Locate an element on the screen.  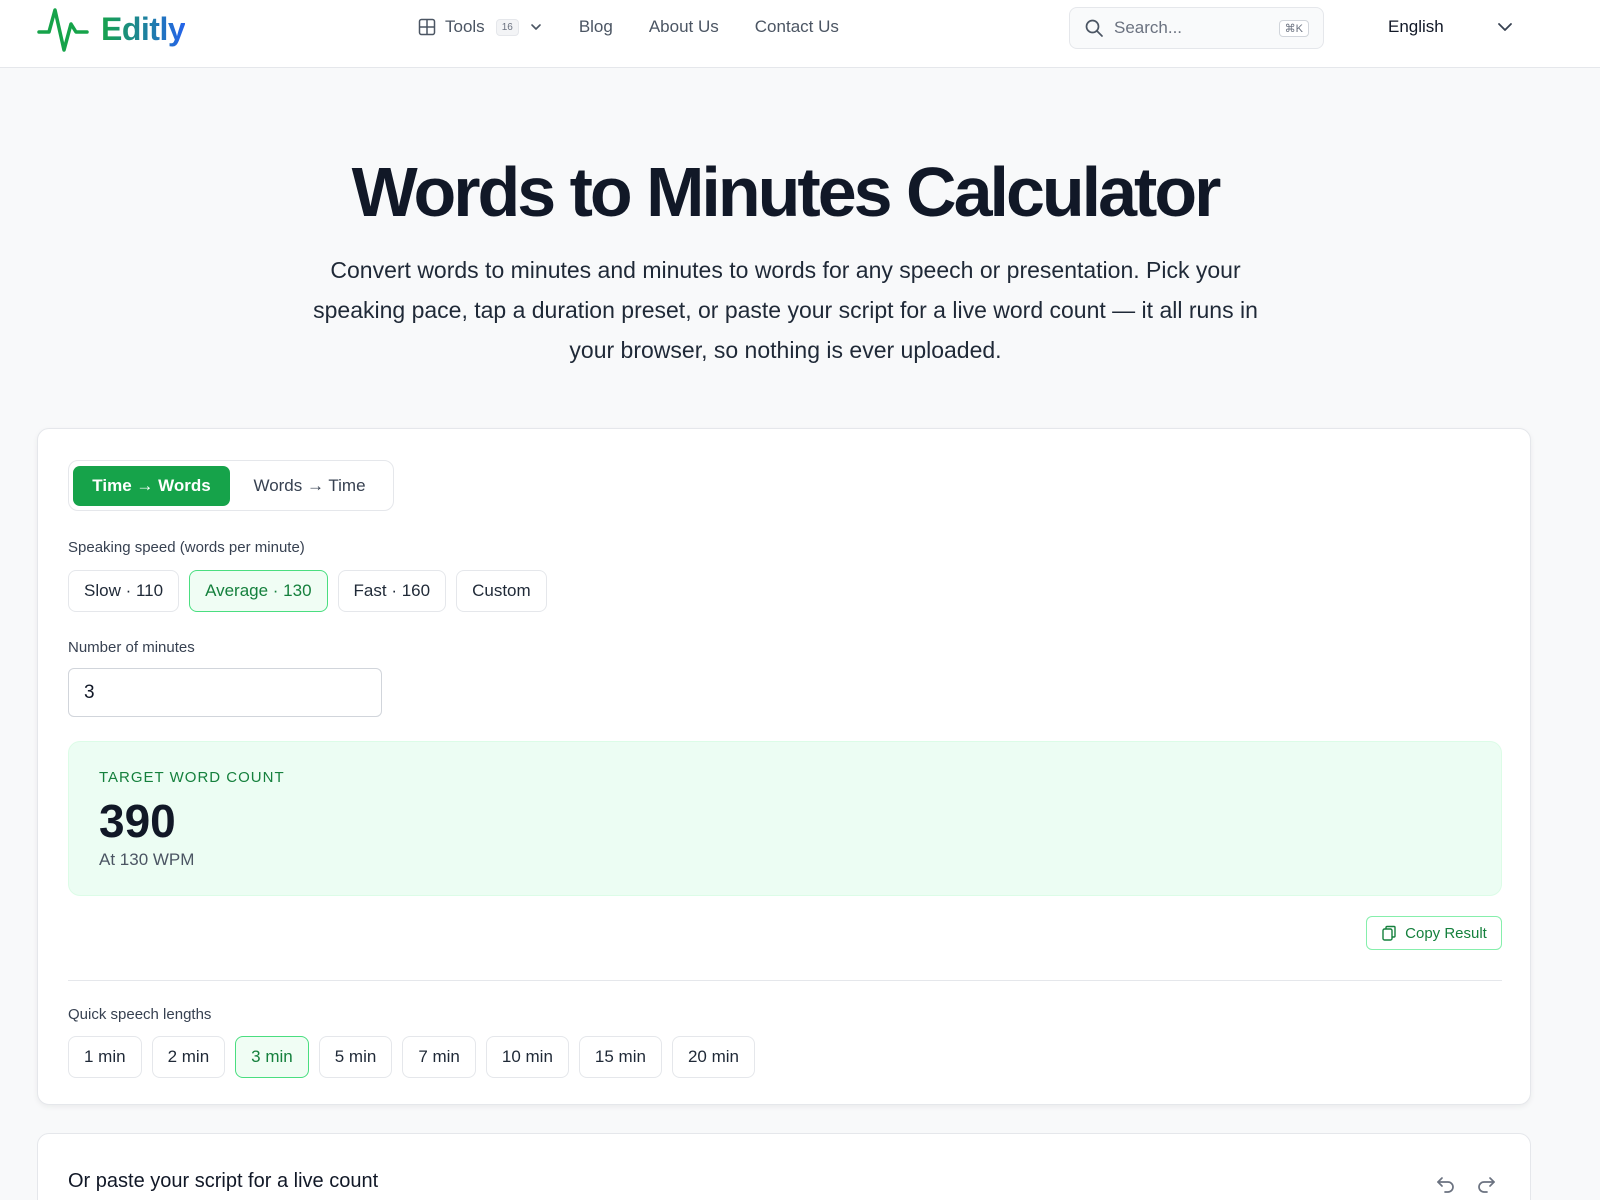
quick-20-min-button: 20 min is located at coordinates (713, 1057).